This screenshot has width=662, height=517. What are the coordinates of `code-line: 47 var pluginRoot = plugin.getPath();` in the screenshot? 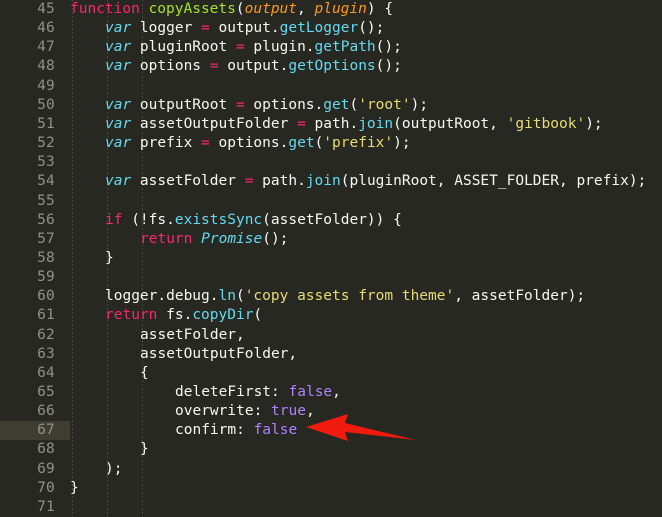 It's located at (331, 47).